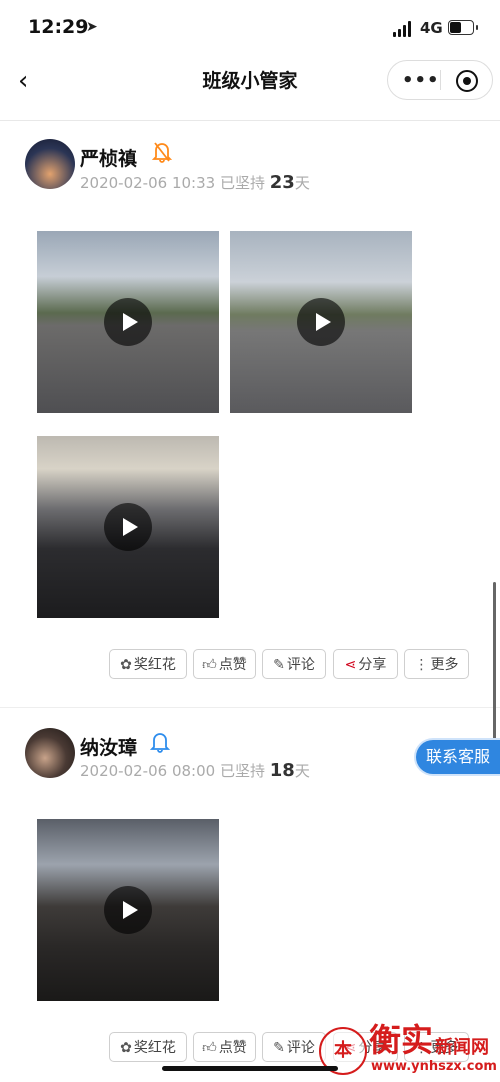 This screenshot has height=1082, width=500. Describe the element at coordinates (250, 1068) in the screenshot. I see `home-indicator` at that location.